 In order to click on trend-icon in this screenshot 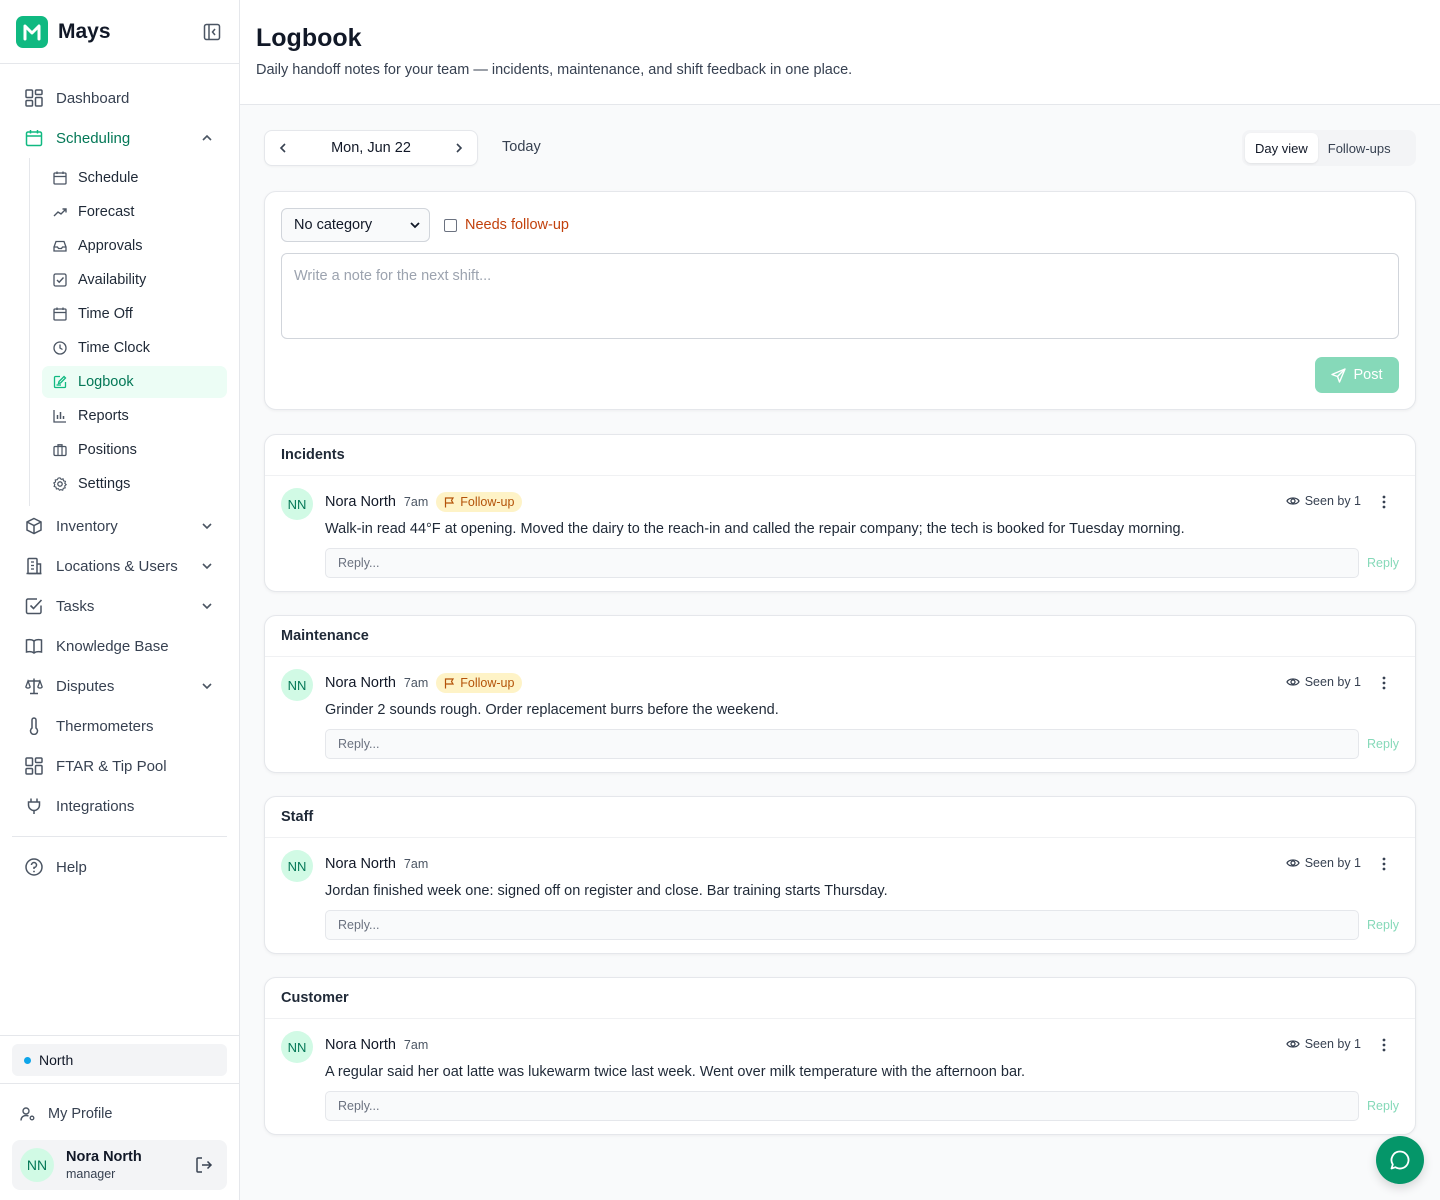, I will do `click(60, 212)`.